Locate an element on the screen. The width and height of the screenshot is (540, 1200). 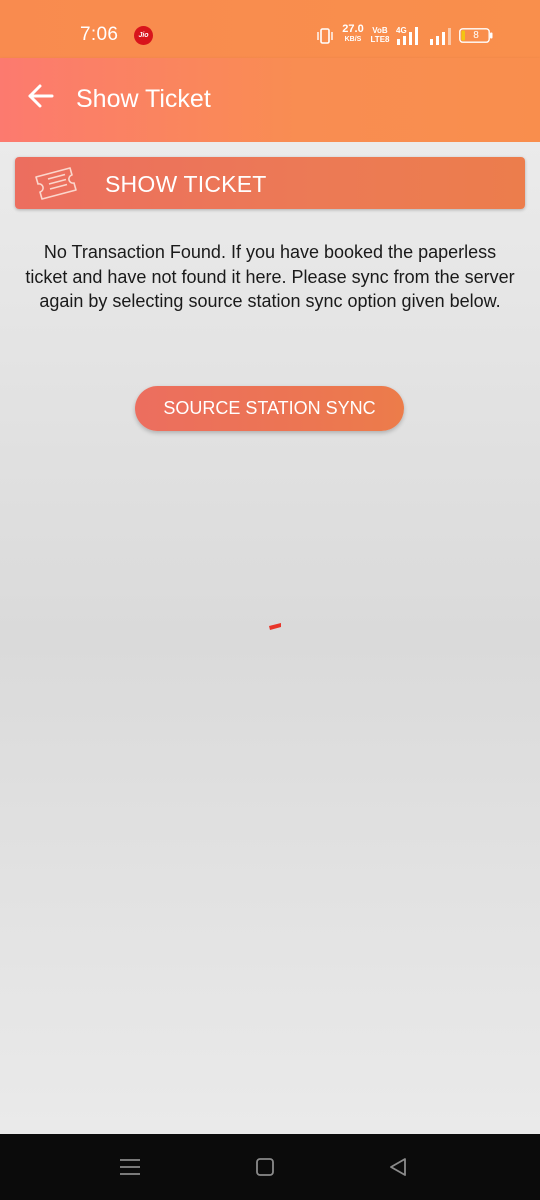
back-arrow-icon is located at coordinates (42, 96).